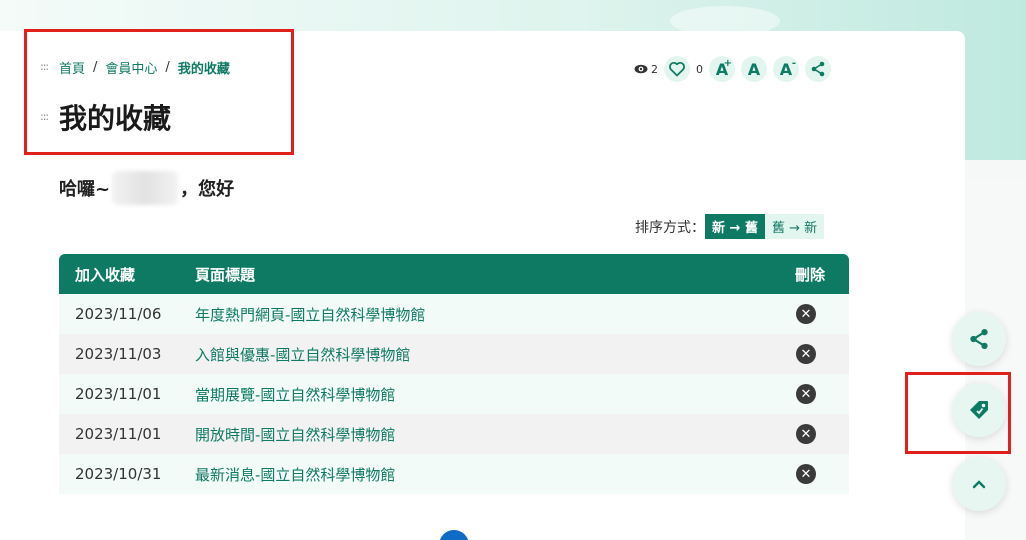  Describe the element at coordinates (793, 63) in the screenshot. I see `minus-icon: -` at that location.